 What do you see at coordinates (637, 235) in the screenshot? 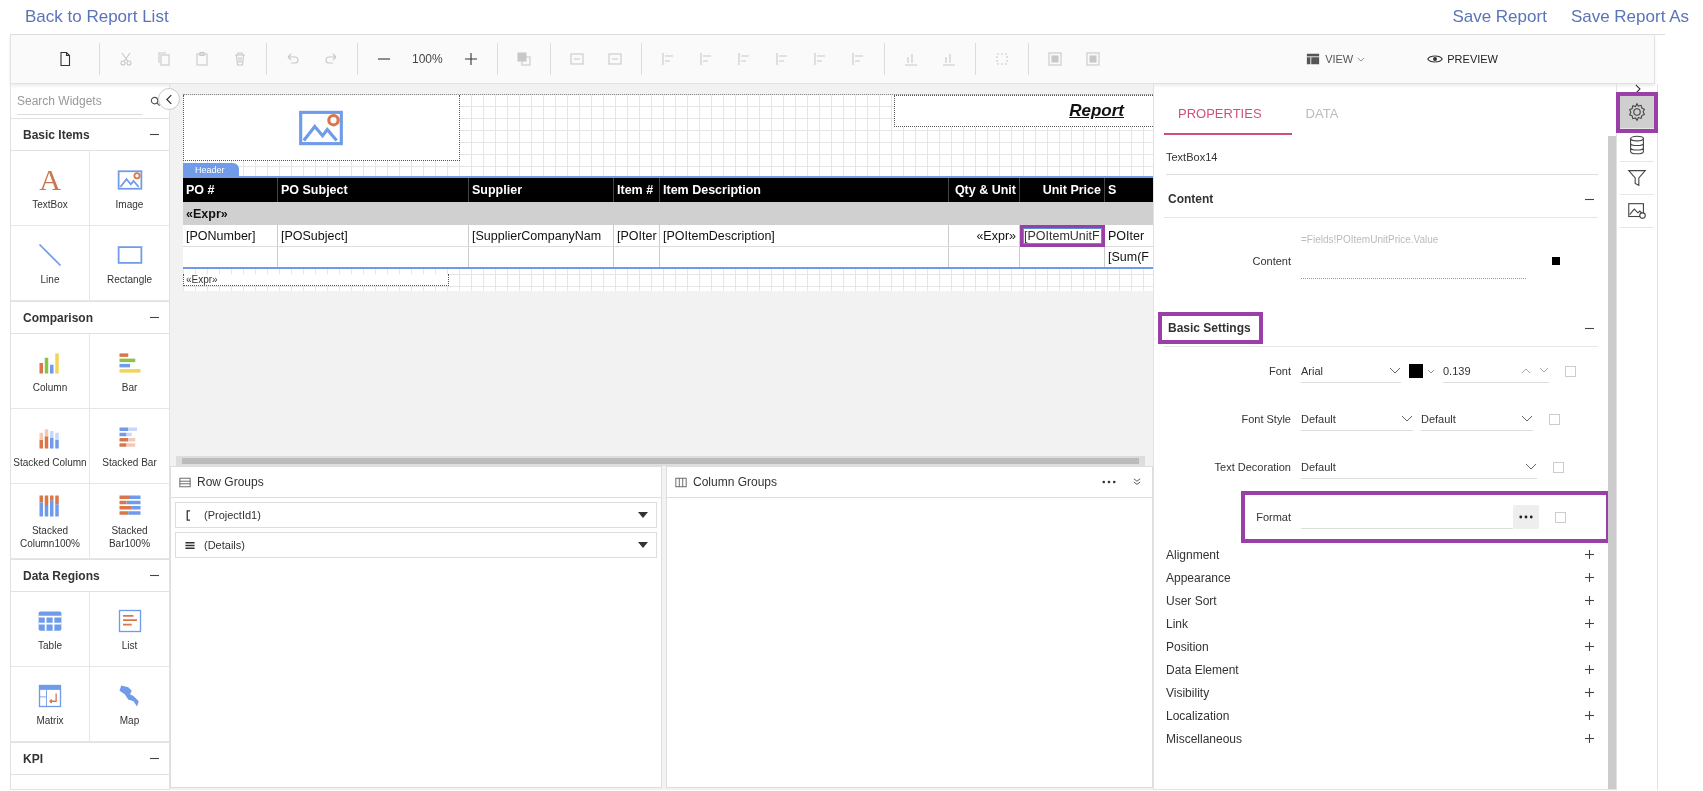
I see `table-cell: [POIter` at bounding box center [637, 235].